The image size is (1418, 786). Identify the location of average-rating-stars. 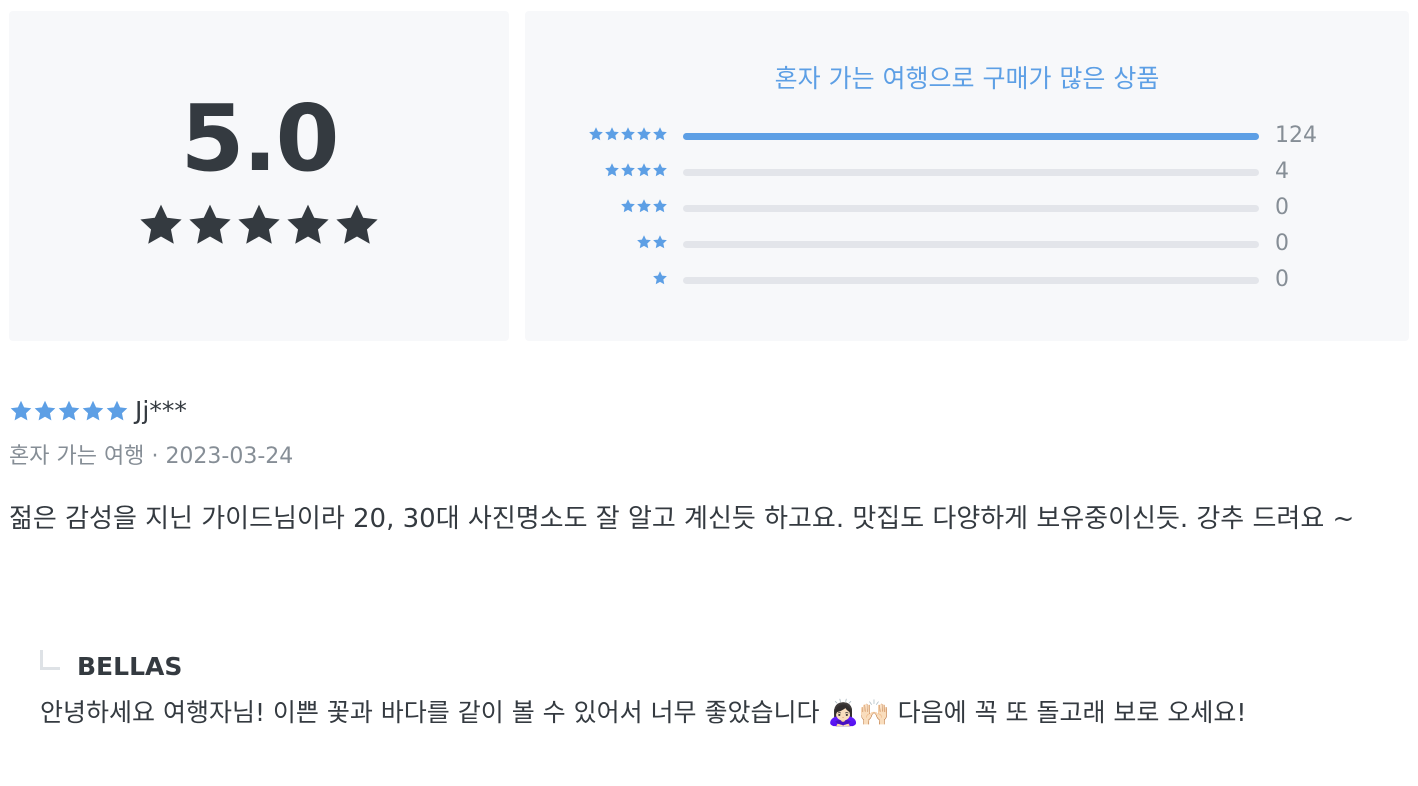
(259, 225).